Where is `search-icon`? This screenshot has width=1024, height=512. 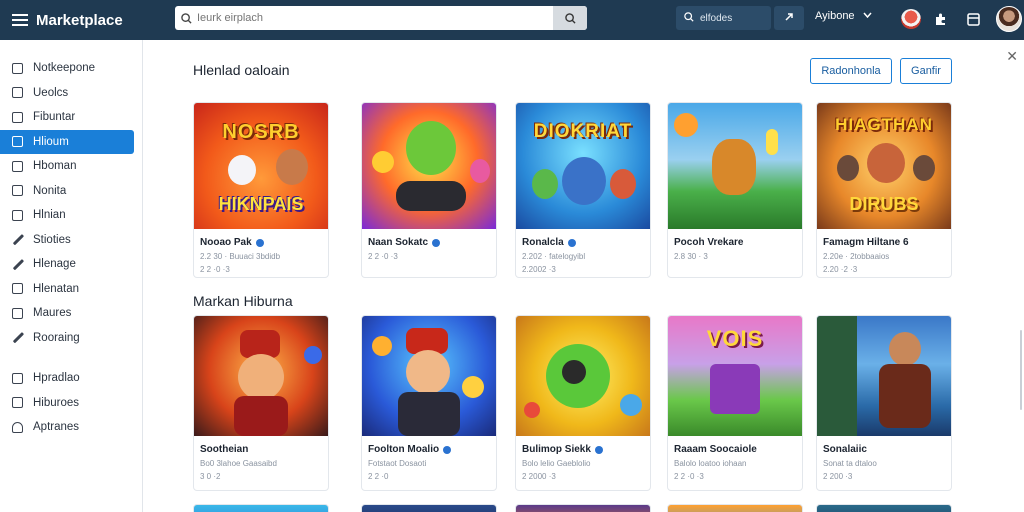 search-icon is located at coordinates (689, 18).